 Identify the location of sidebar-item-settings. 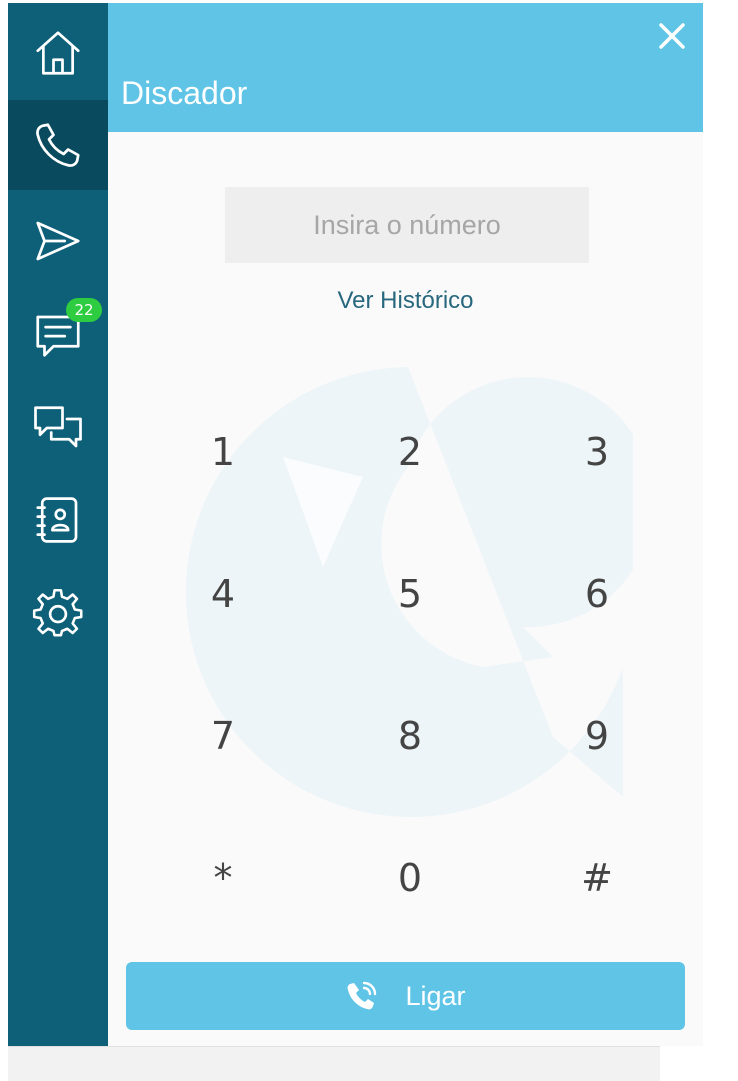
(58, 613).